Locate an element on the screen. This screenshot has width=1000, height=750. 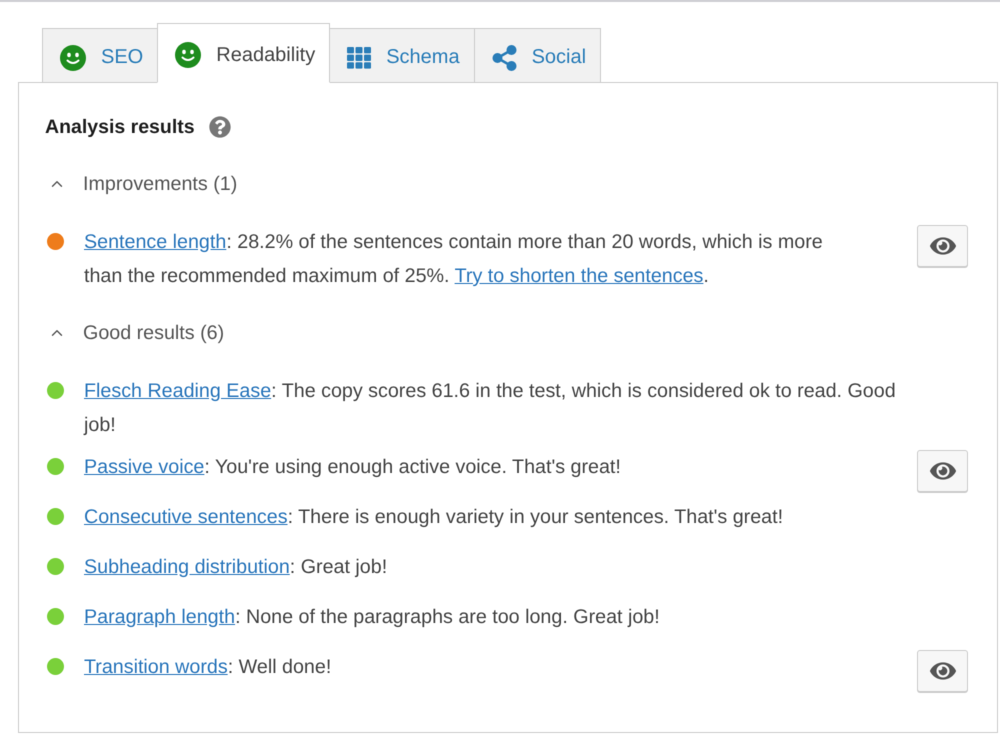
result-text: Transition words: Well done! is located at coordinates (208, 667).